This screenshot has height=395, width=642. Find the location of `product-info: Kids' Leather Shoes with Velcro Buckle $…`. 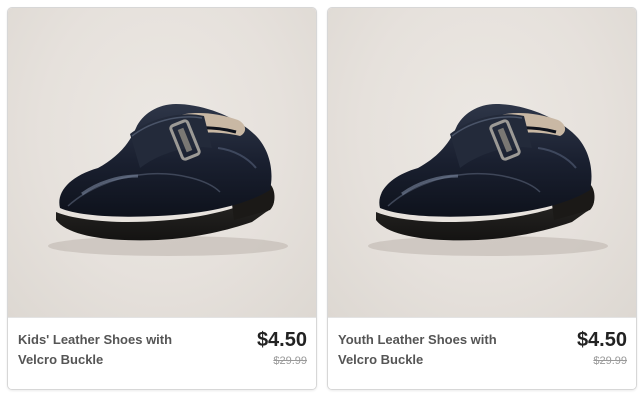

product-info: Kids' Leather Shoes with Velcro Buckle $… is located at coordinates (162, 353).